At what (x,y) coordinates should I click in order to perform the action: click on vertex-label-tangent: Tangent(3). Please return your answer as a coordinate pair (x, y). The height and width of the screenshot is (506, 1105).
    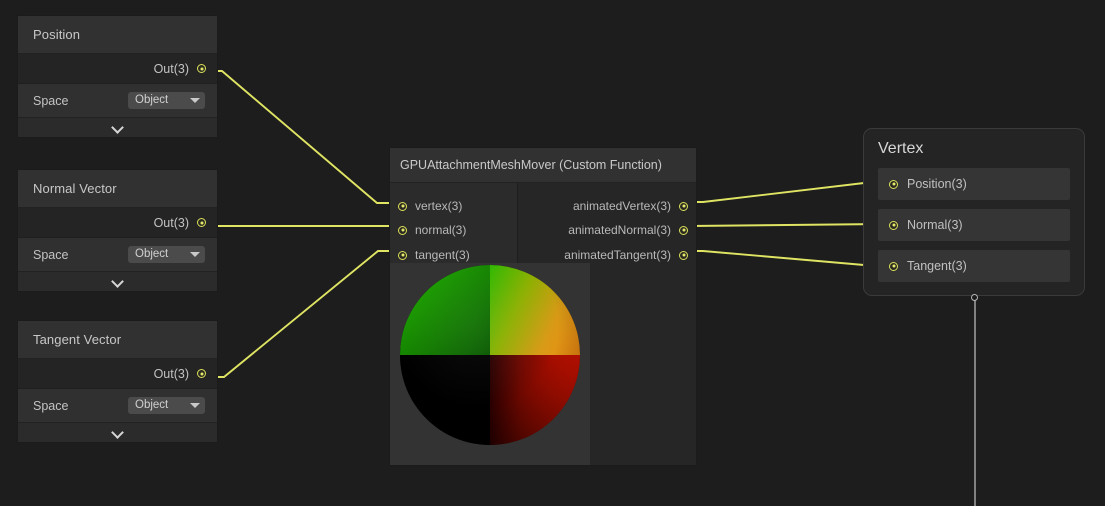
    Looking at the image, I should click on (937, 266).